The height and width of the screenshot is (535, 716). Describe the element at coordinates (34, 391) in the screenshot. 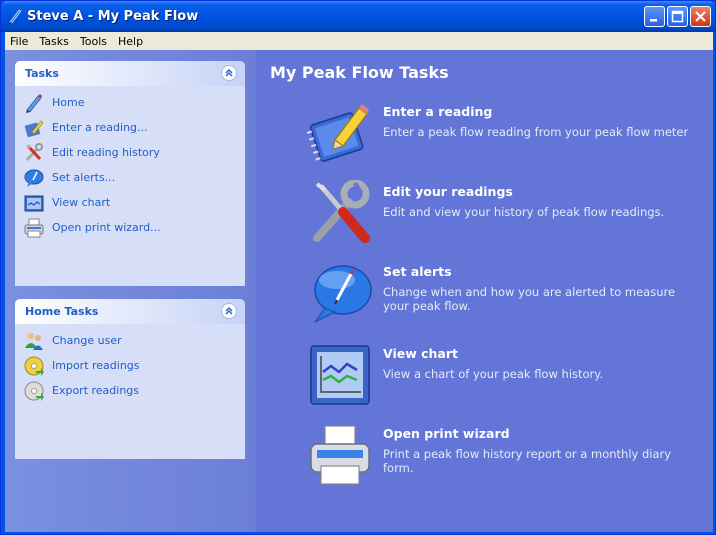

I see `cd-export-icon` at that location.